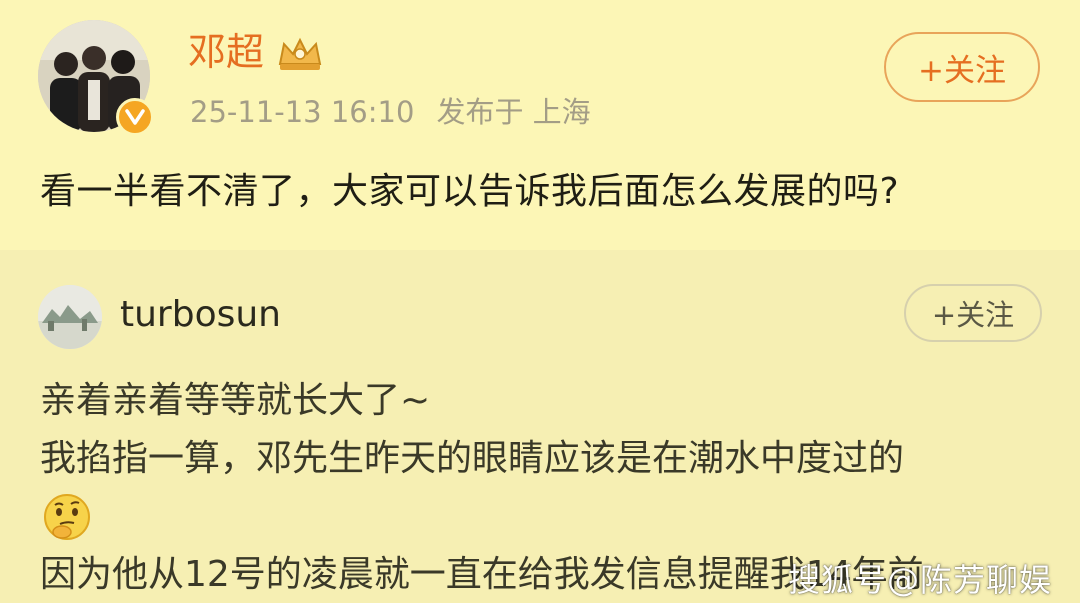 The image size is (1080, 603). What do you see at coordinates (470, 191) in the screenshot?
I see `post-text: 看一半看不清了，大家可以告诉我后面怎么发展的吗?` at bounding box center [470, 191].